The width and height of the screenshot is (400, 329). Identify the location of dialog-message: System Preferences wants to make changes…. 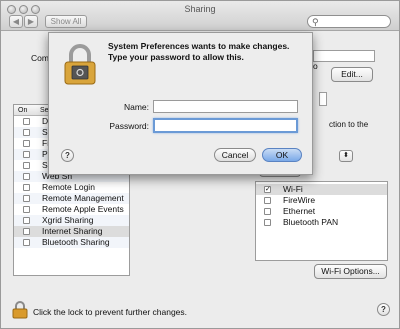
(208, 52).